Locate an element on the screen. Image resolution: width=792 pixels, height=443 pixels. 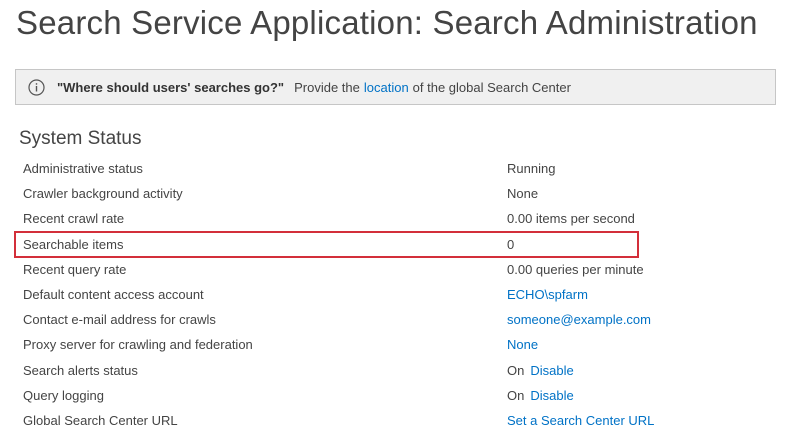
info-text-after: of the global Search Center is located at coordinates (491, 87).